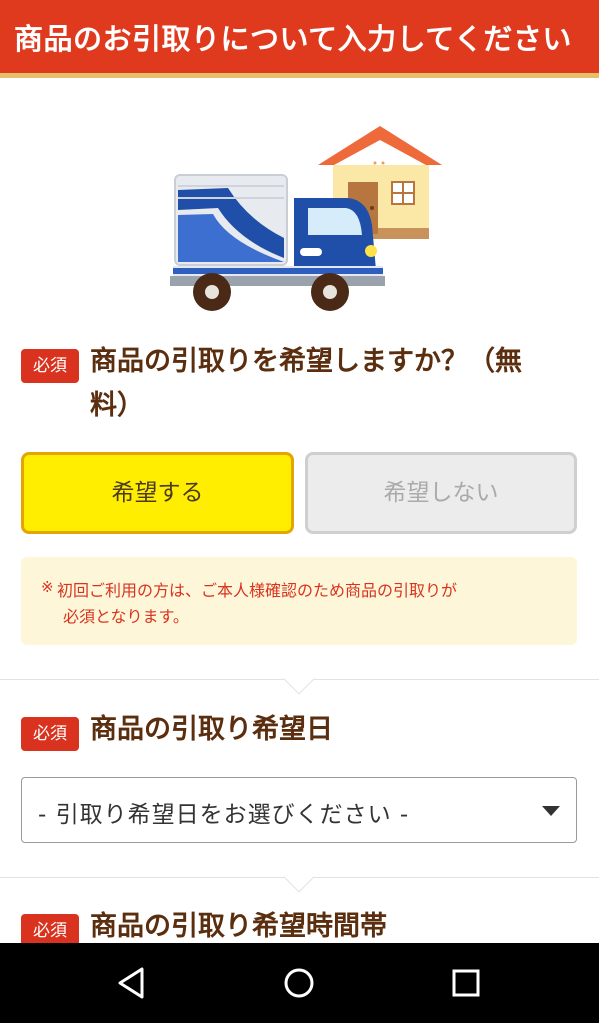 This screenshot has width=599, height=1023. I want to click on pickup-no-button: 希望しない, so click(441, 493).